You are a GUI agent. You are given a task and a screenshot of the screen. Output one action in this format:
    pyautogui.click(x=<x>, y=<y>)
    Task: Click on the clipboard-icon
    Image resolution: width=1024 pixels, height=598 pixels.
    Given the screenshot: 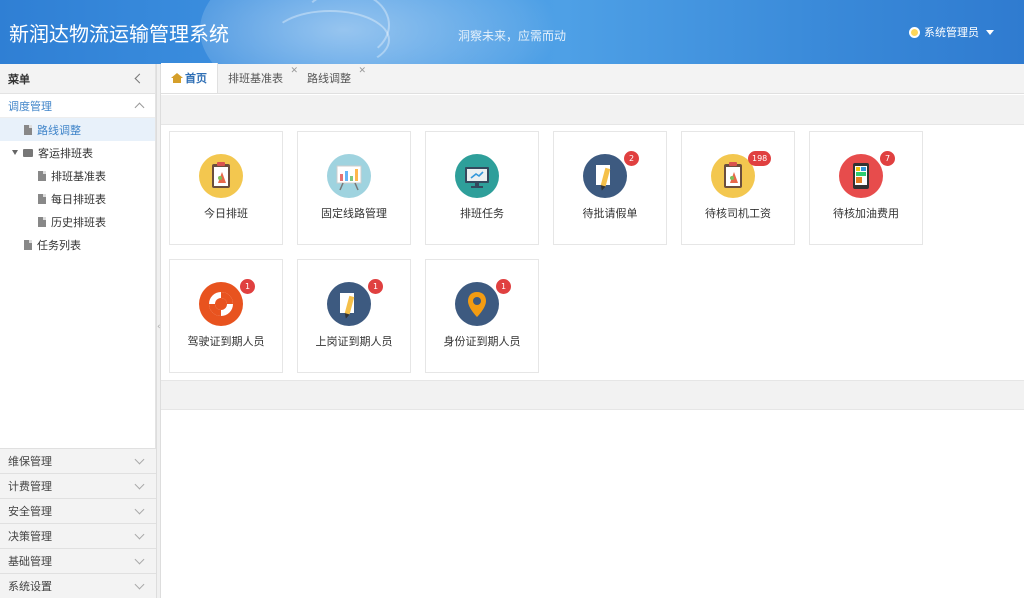 What is the action you would take?
    pyautogui.click(x=221, y=176)
    